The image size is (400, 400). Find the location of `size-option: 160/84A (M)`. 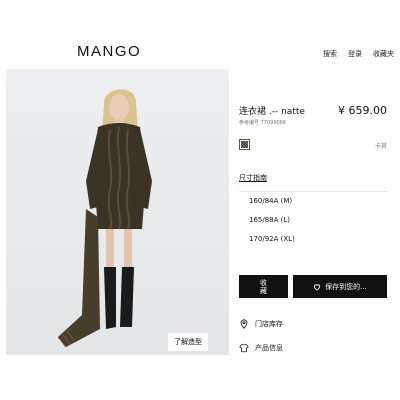

size-option: 160/84A (M) is located at coordinates (313, 201).